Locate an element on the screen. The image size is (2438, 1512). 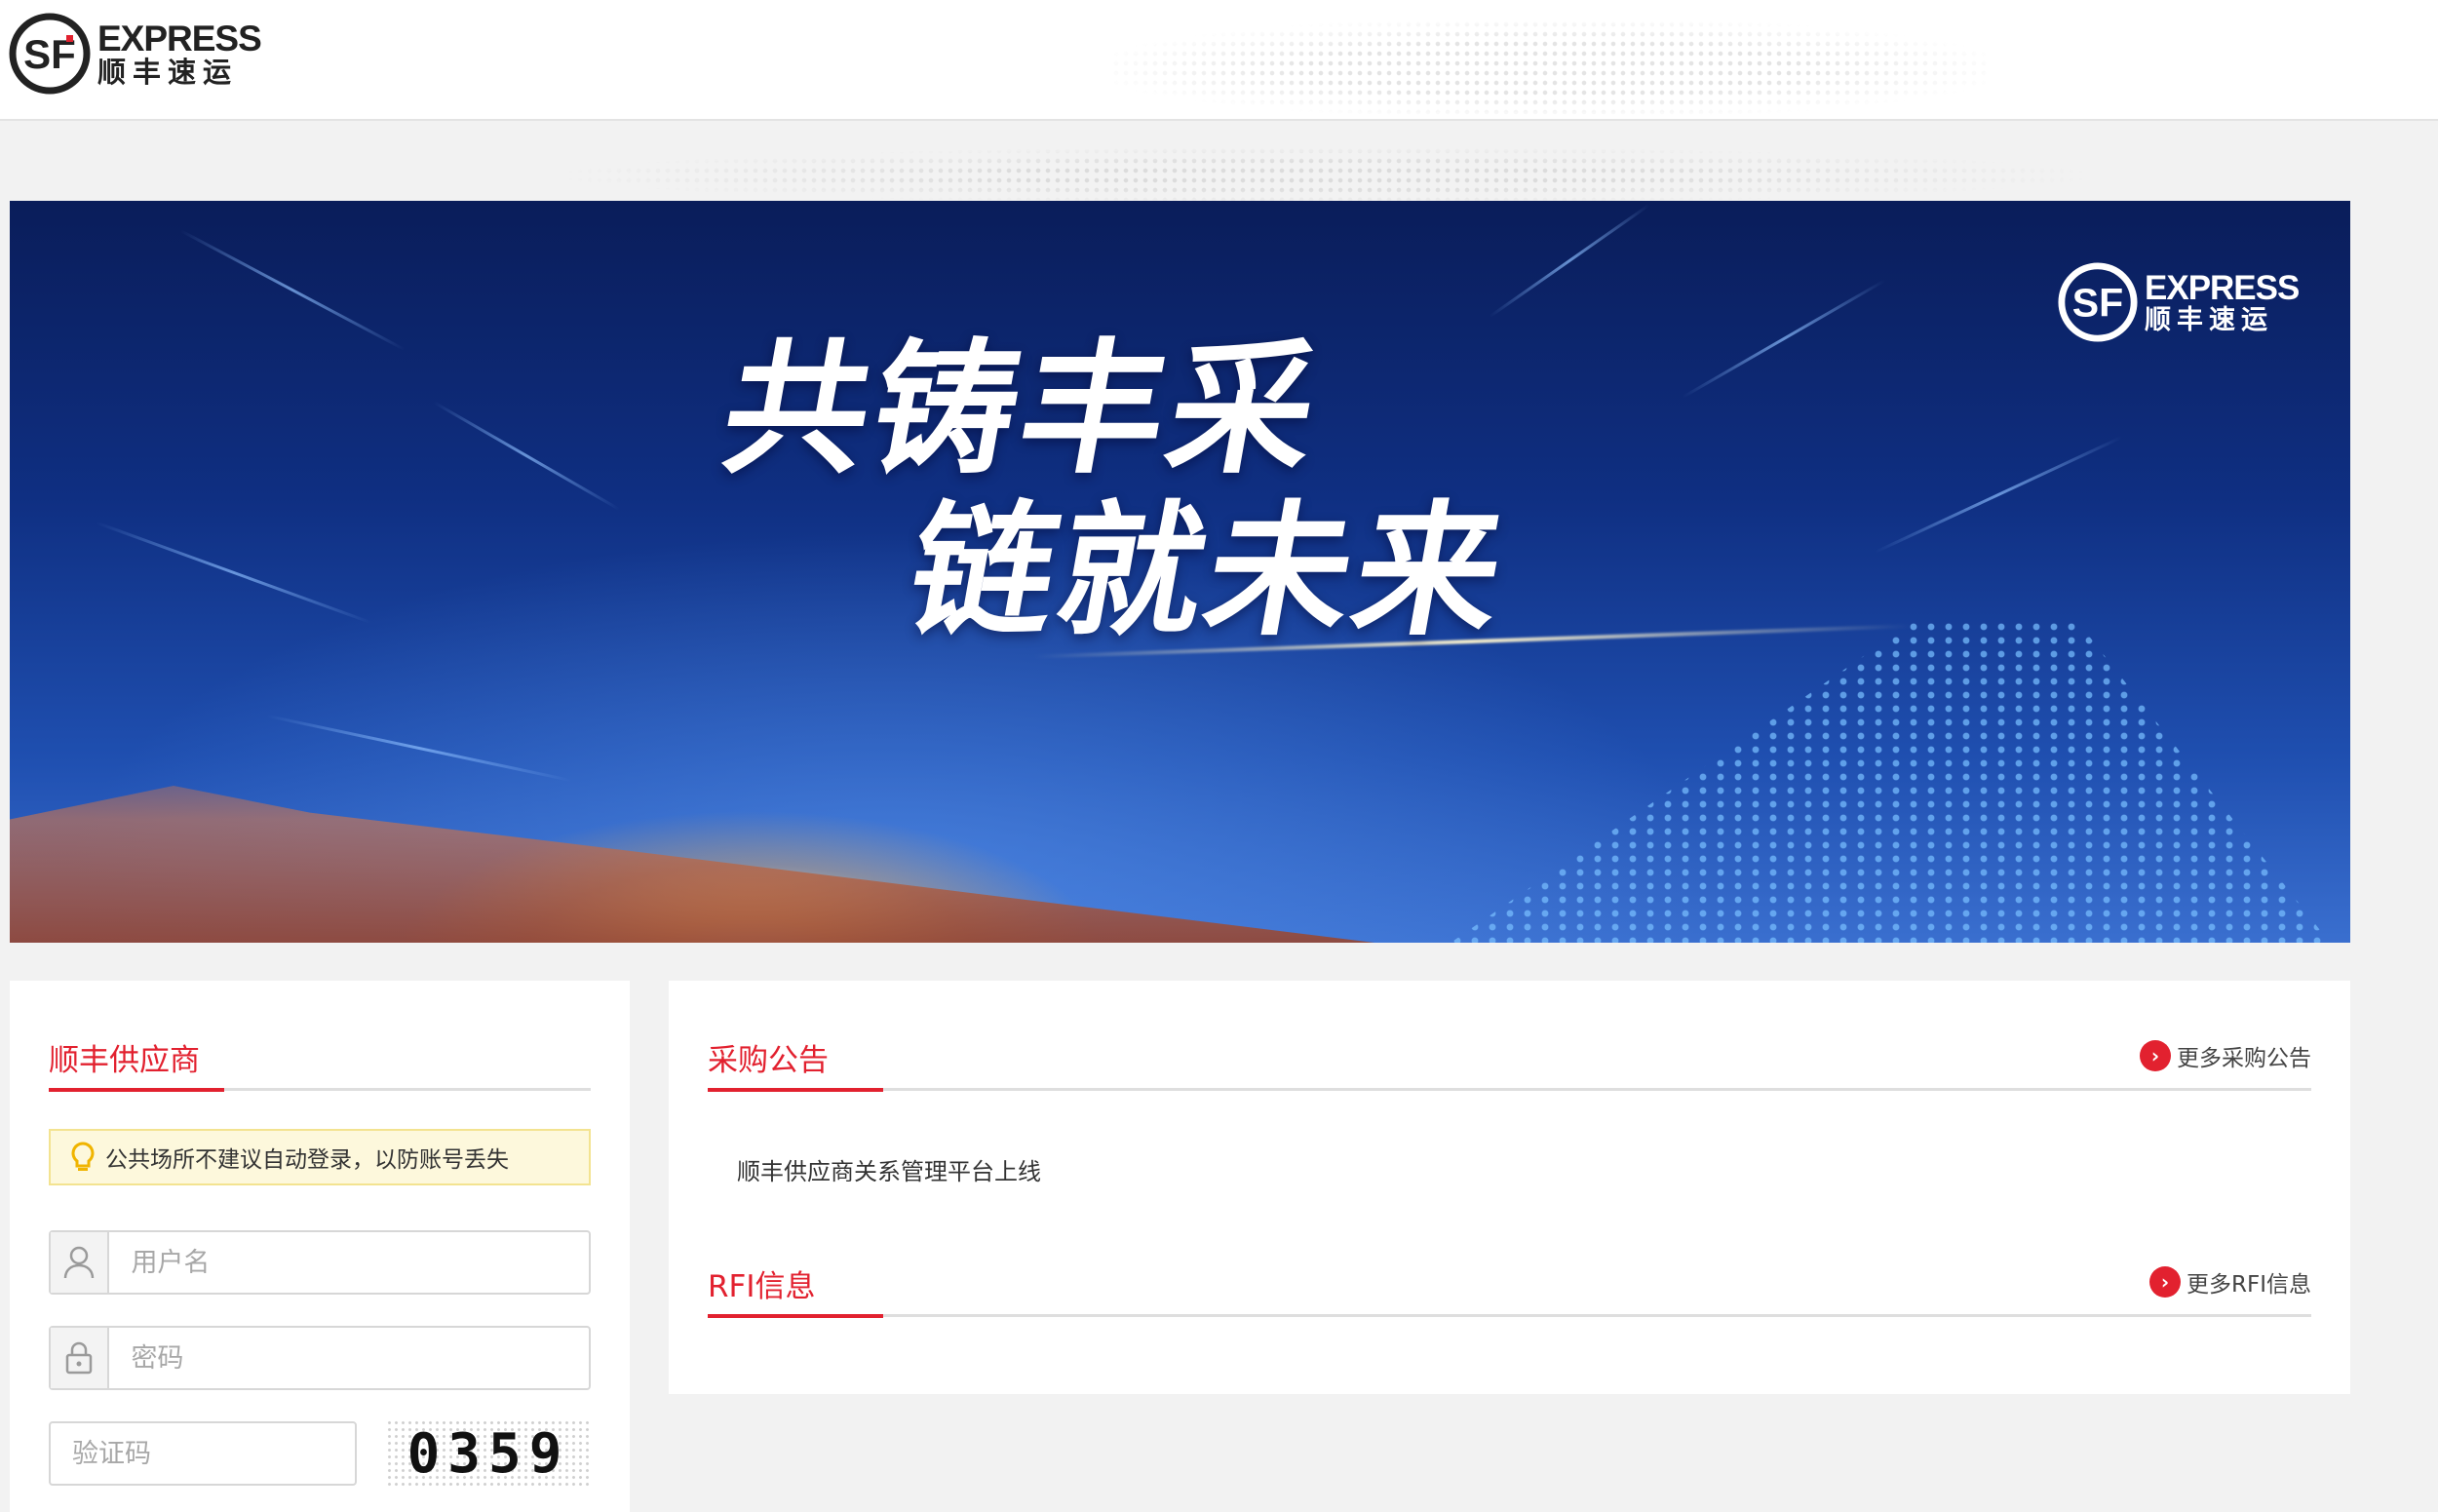
security-notice: 公共场所不建议自动登录，以防账号丢失 is located at coordinates (320, 1157).